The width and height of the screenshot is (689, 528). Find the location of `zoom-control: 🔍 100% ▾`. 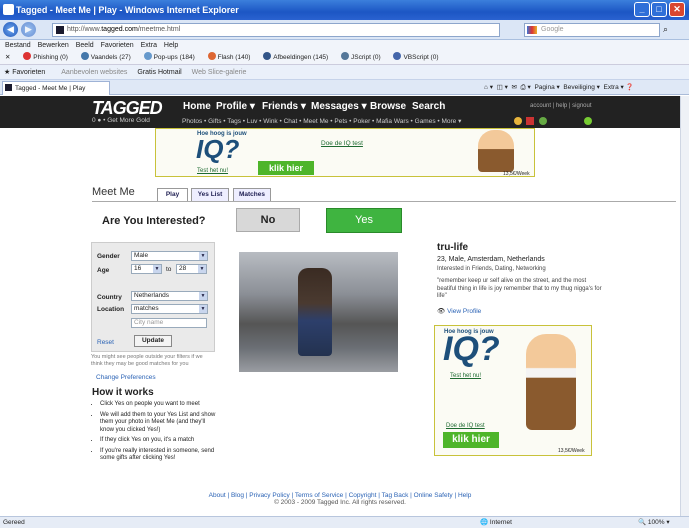

zoom-control: 🔍 100% ▾ is located at coordinates (654, 522).